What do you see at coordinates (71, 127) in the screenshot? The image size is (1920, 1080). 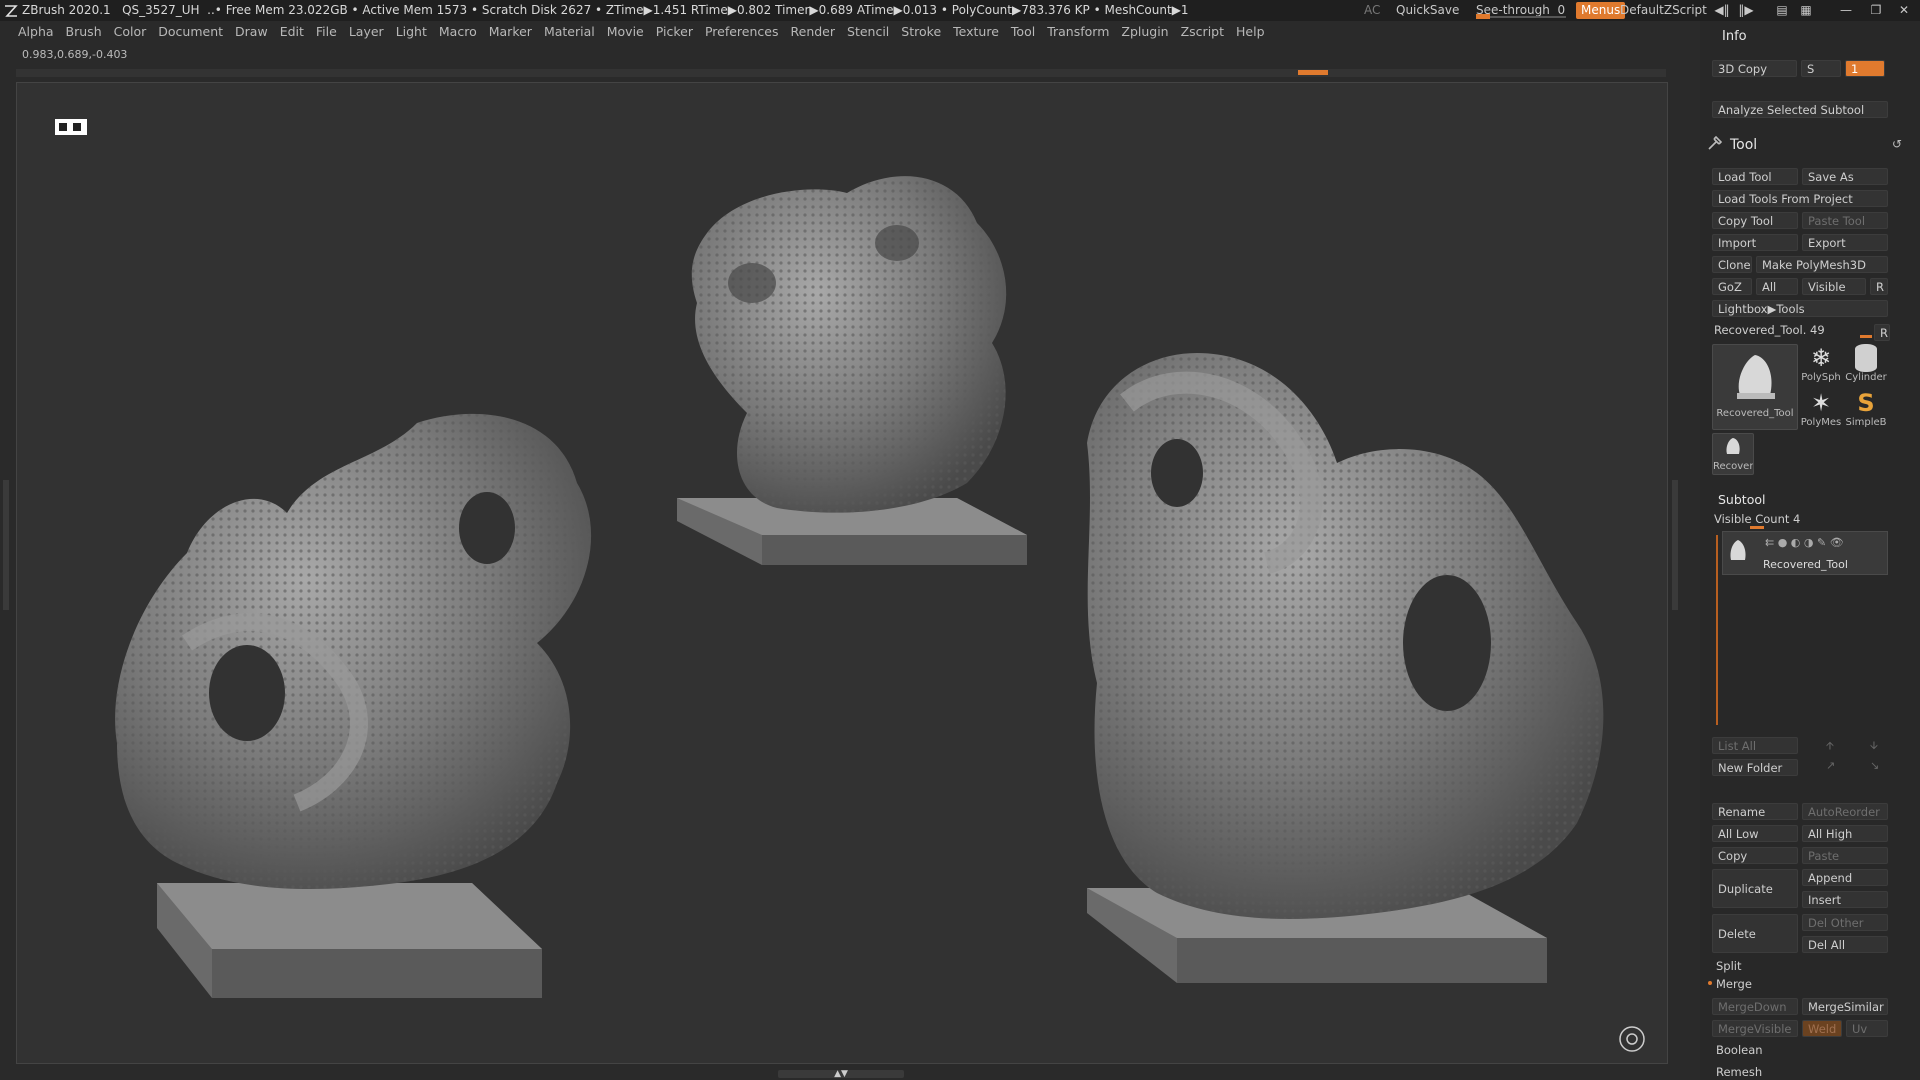 I see `camera-view-icon` at bounding box center [71, 127].